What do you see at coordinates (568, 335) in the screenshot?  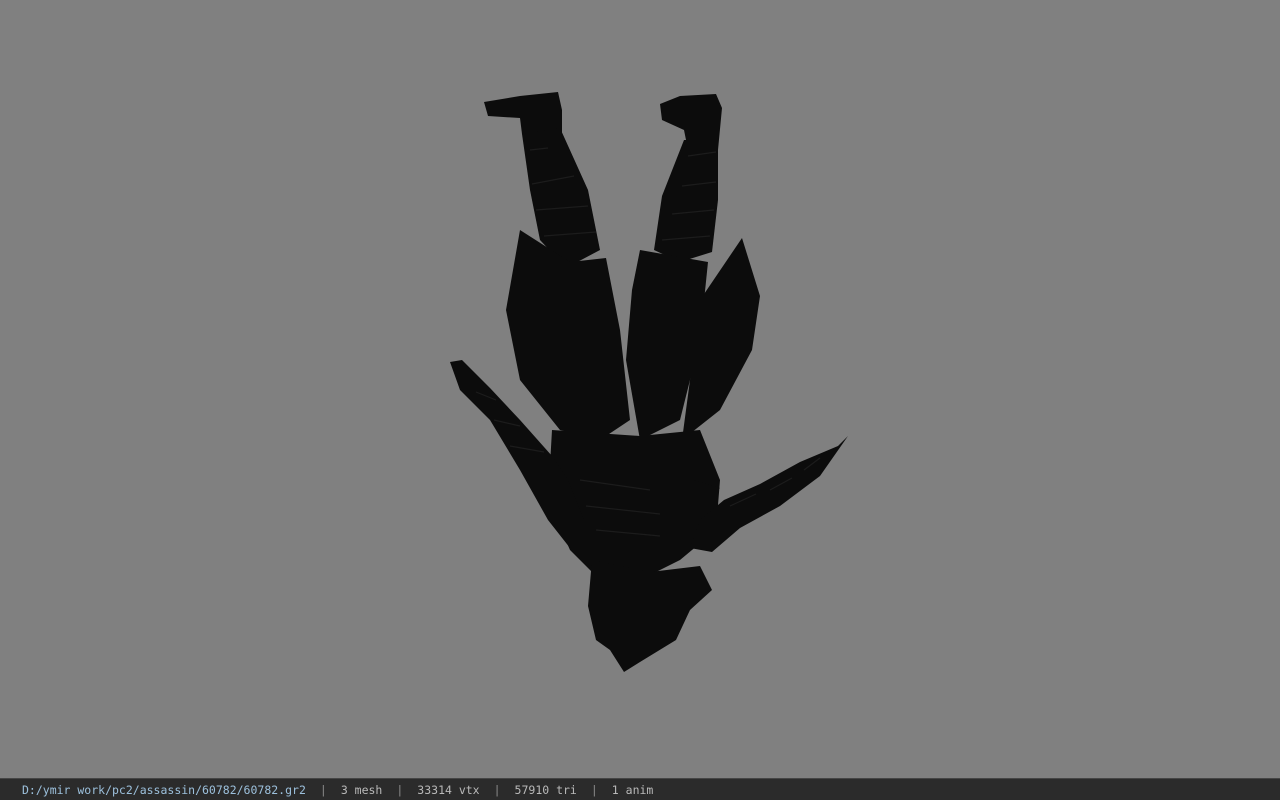 I see `left-thigh` at bounding box center [568, 335].